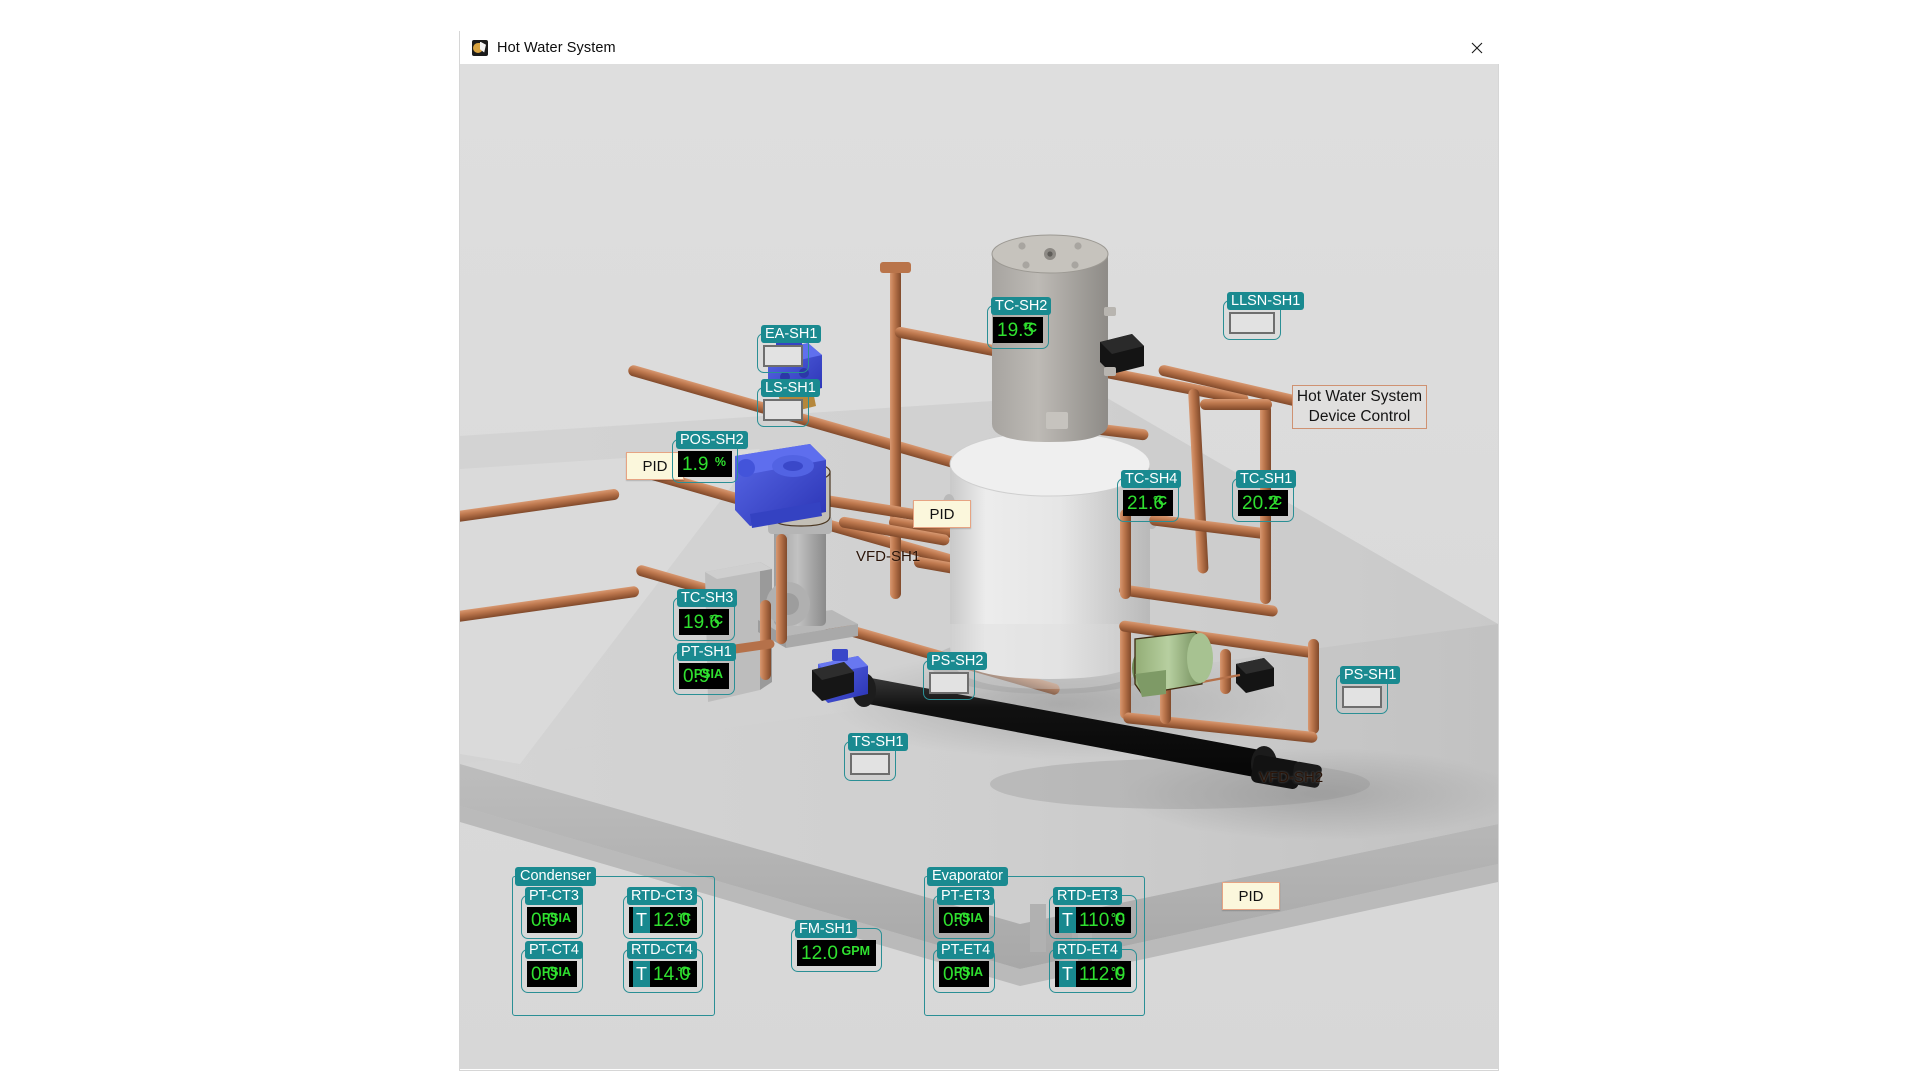 This screenshot has width=1920, height=1080. What do you see at coordinates (968, 918) in the screenshot?
I see `pt-et3-unit: PSIA` at bounding box center [968, 918].